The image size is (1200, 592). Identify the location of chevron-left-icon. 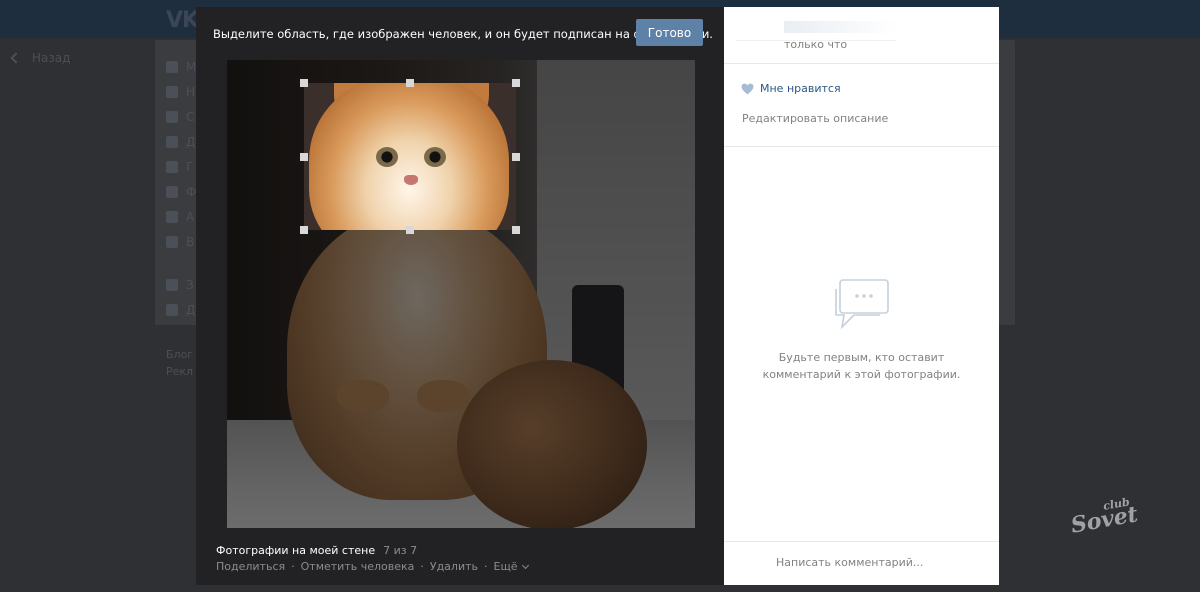
(16, 58).